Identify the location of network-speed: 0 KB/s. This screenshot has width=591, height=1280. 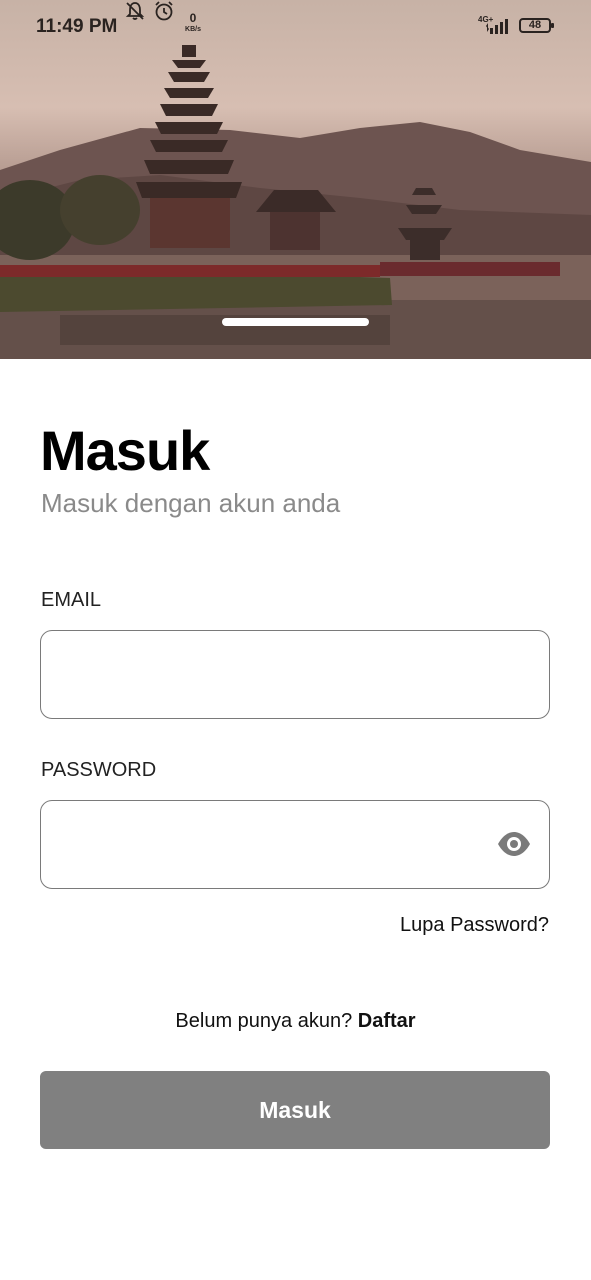
(193, 22).